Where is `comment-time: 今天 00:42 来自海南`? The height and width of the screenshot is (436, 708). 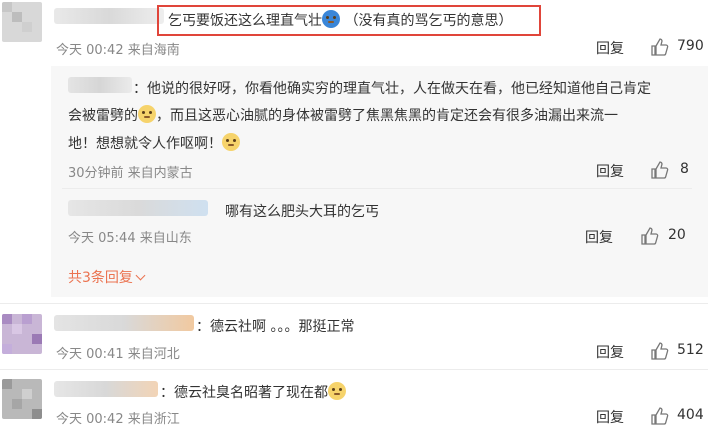
comment-time: 今天 00:42 来自海南 is located at coordinates (118, 50).